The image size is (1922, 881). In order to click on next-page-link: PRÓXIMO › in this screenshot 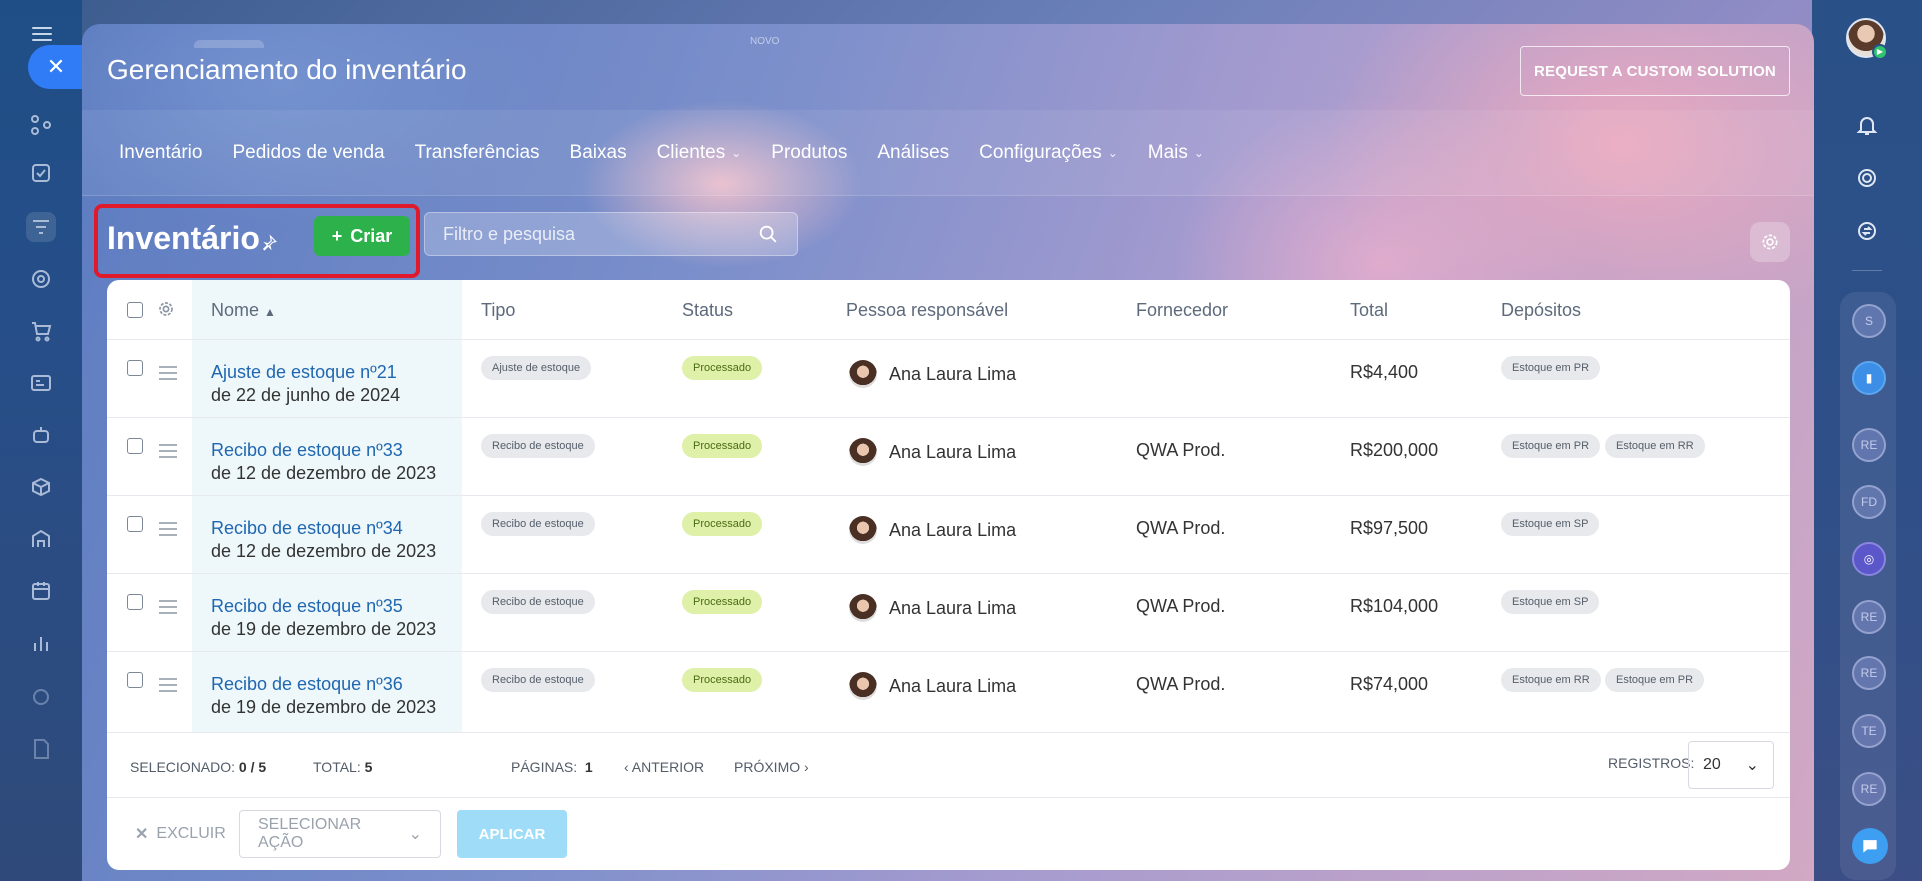, I will do `click(771, 767)`.